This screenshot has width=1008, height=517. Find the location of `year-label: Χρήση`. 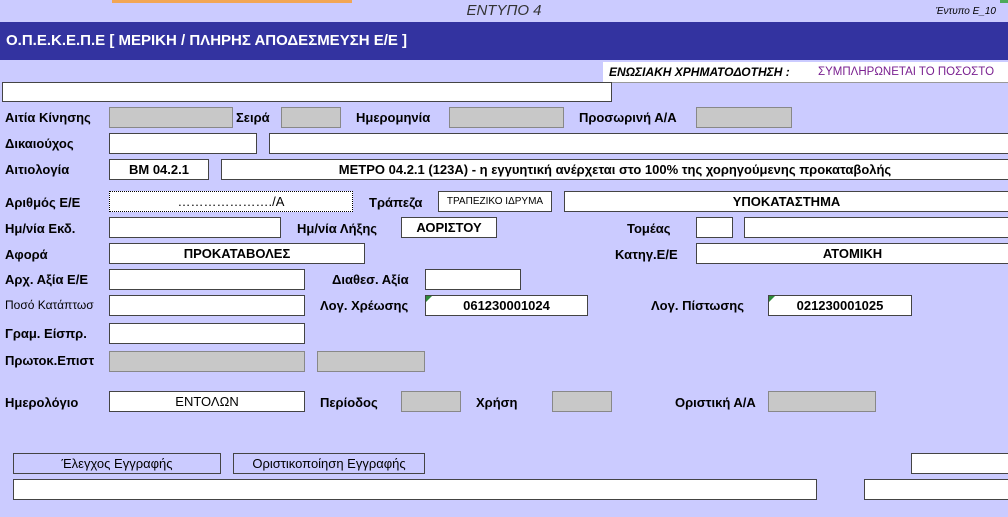

year-label: Χρήση is located at coordinates (497, 402).